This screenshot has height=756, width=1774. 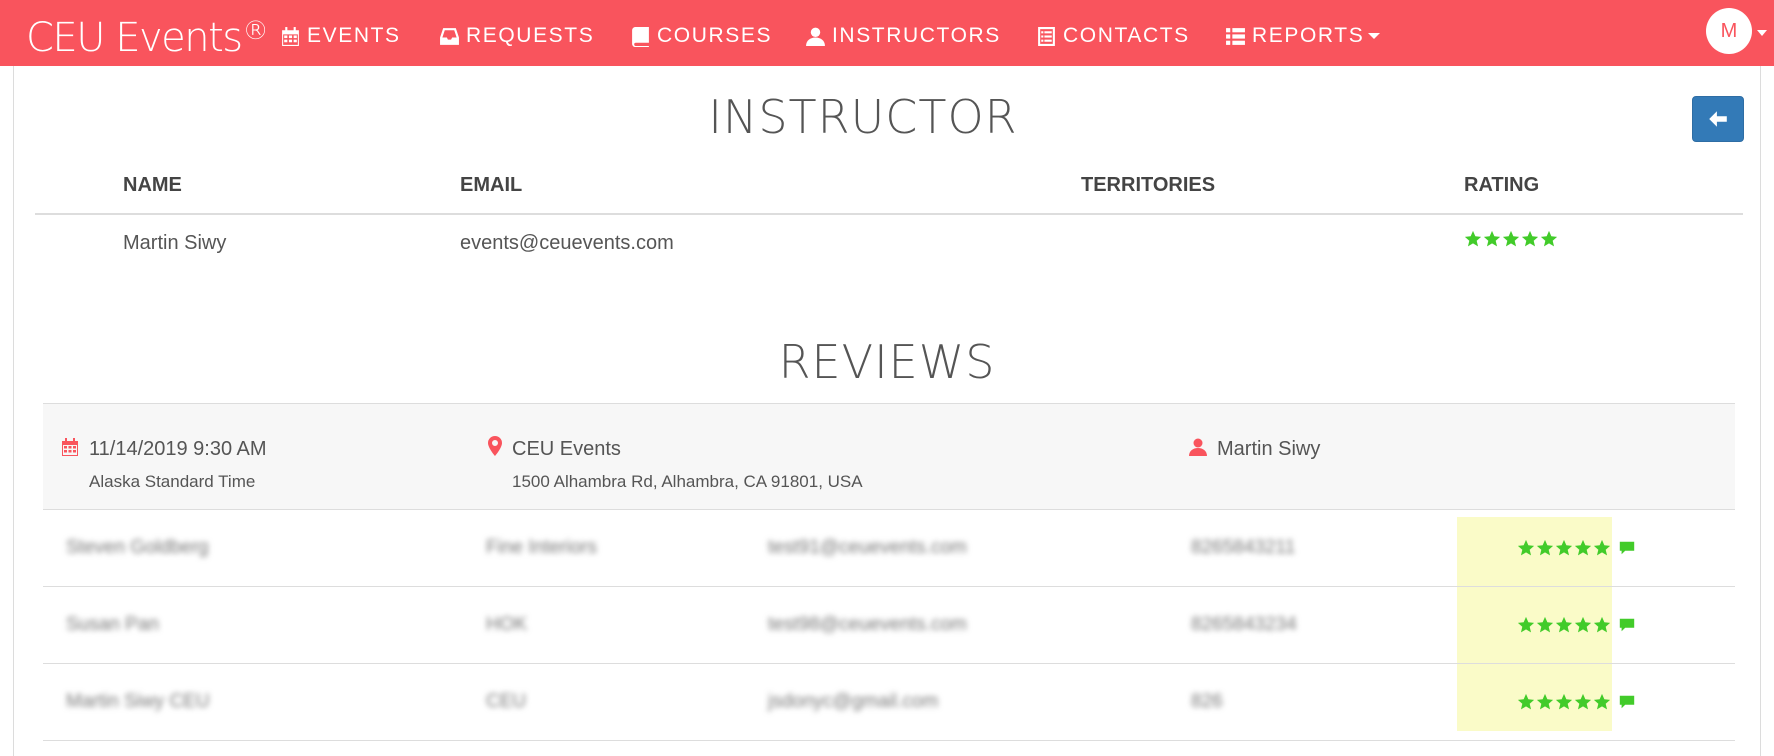 I want to click on reviewer-email: test91@ceuevents.com, so click(x=867, y=547).